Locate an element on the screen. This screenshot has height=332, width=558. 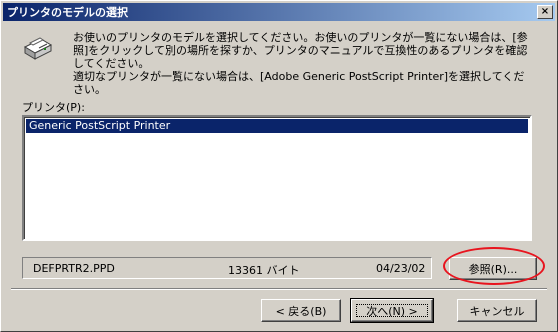
list-item: Generic PostScript Printer is located at coordinates (277, 126).